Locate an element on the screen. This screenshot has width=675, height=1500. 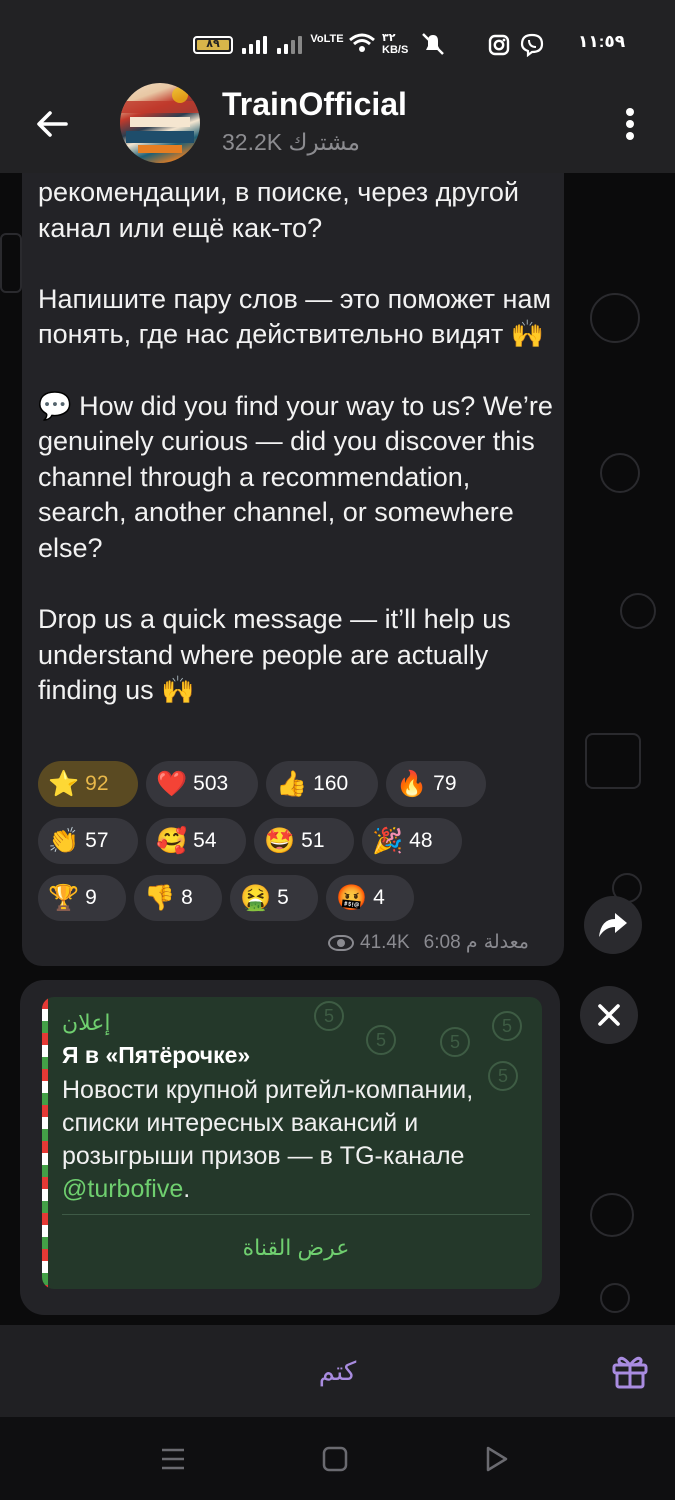
home-square-icon is located at coordinates (335, 1459).